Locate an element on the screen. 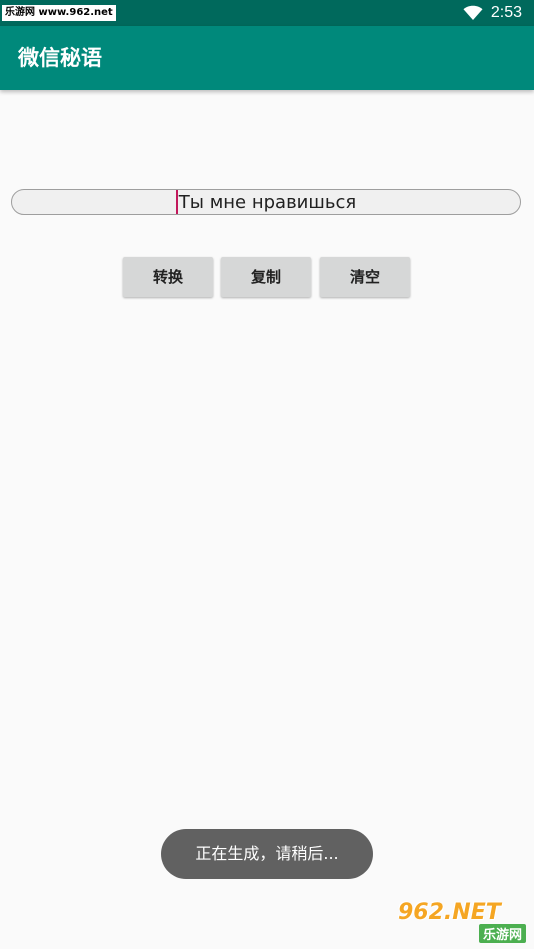  clock: 2:53 is located at coordinates (506, 12).